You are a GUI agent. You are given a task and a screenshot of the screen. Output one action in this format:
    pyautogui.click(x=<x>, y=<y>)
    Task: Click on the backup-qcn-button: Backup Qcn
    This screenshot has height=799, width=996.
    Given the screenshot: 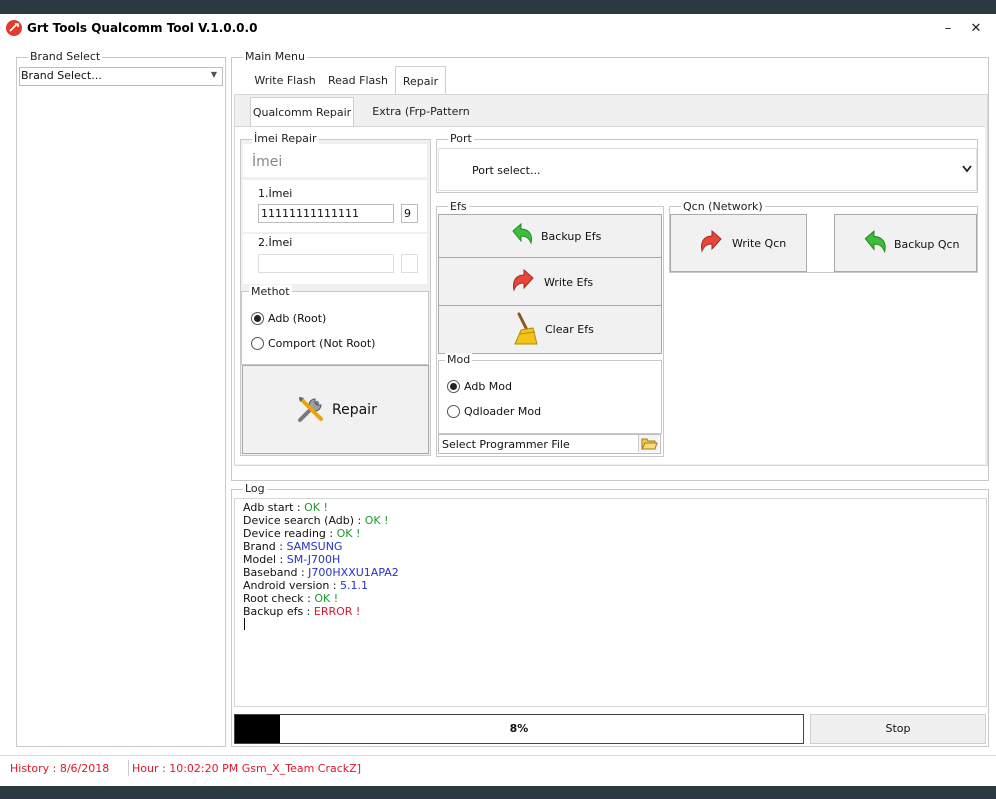 What is the action you would take?
    pyautogui.click(x=905, y=243)
    